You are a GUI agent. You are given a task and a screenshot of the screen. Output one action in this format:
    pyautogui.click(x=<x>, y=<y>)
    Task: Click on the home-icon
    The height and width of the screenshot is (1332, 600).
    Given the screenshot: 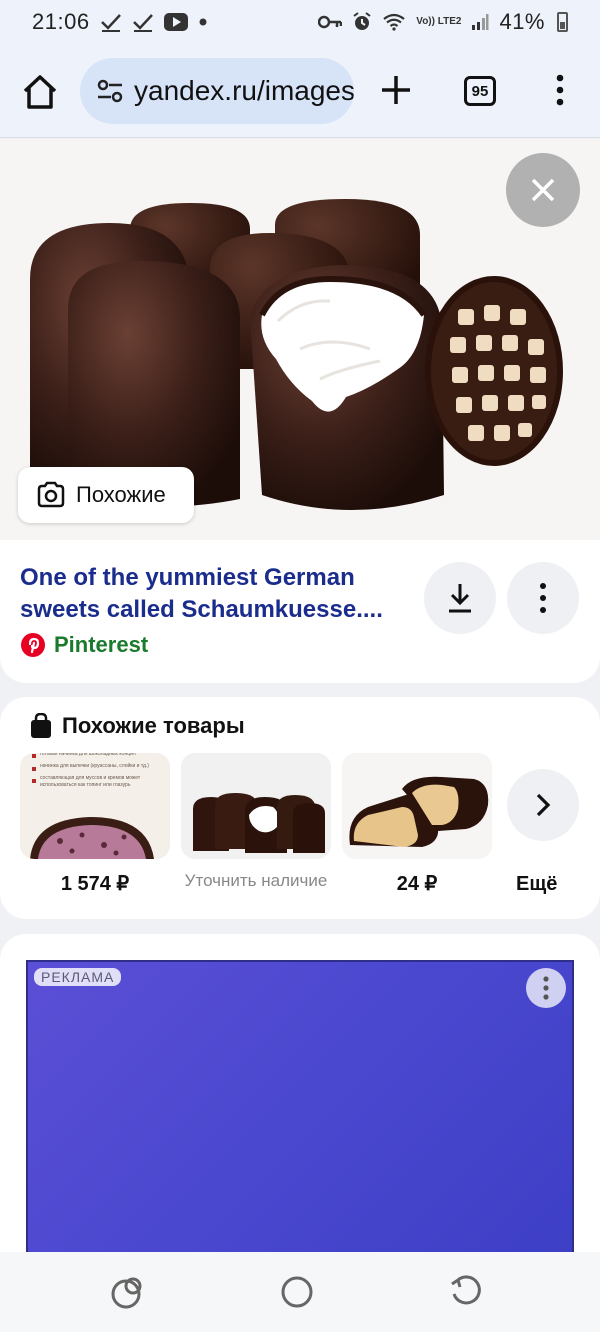 What is the action you would take?
    pyautogui.click(x=40, y=92)
    